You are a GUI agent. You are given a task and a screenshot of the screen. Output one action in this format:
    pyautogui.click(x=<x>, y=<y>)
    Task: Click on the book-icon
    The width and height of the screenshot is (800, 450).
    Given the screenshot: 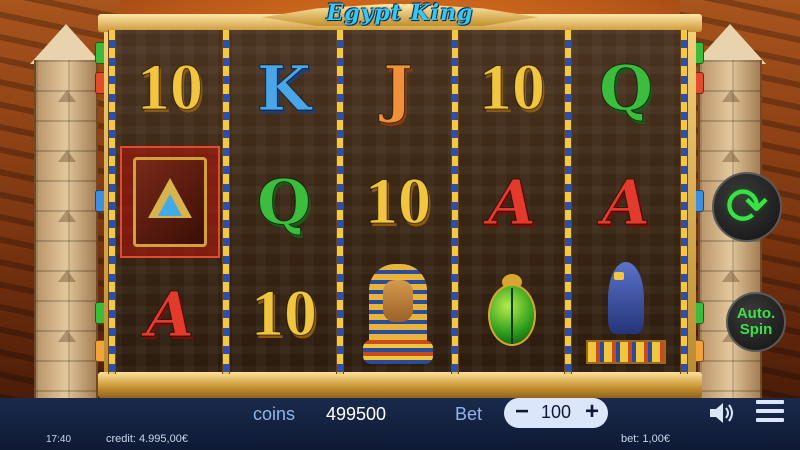 What is the action you would take?
    pyautogui.click(x=170, y=202)
    